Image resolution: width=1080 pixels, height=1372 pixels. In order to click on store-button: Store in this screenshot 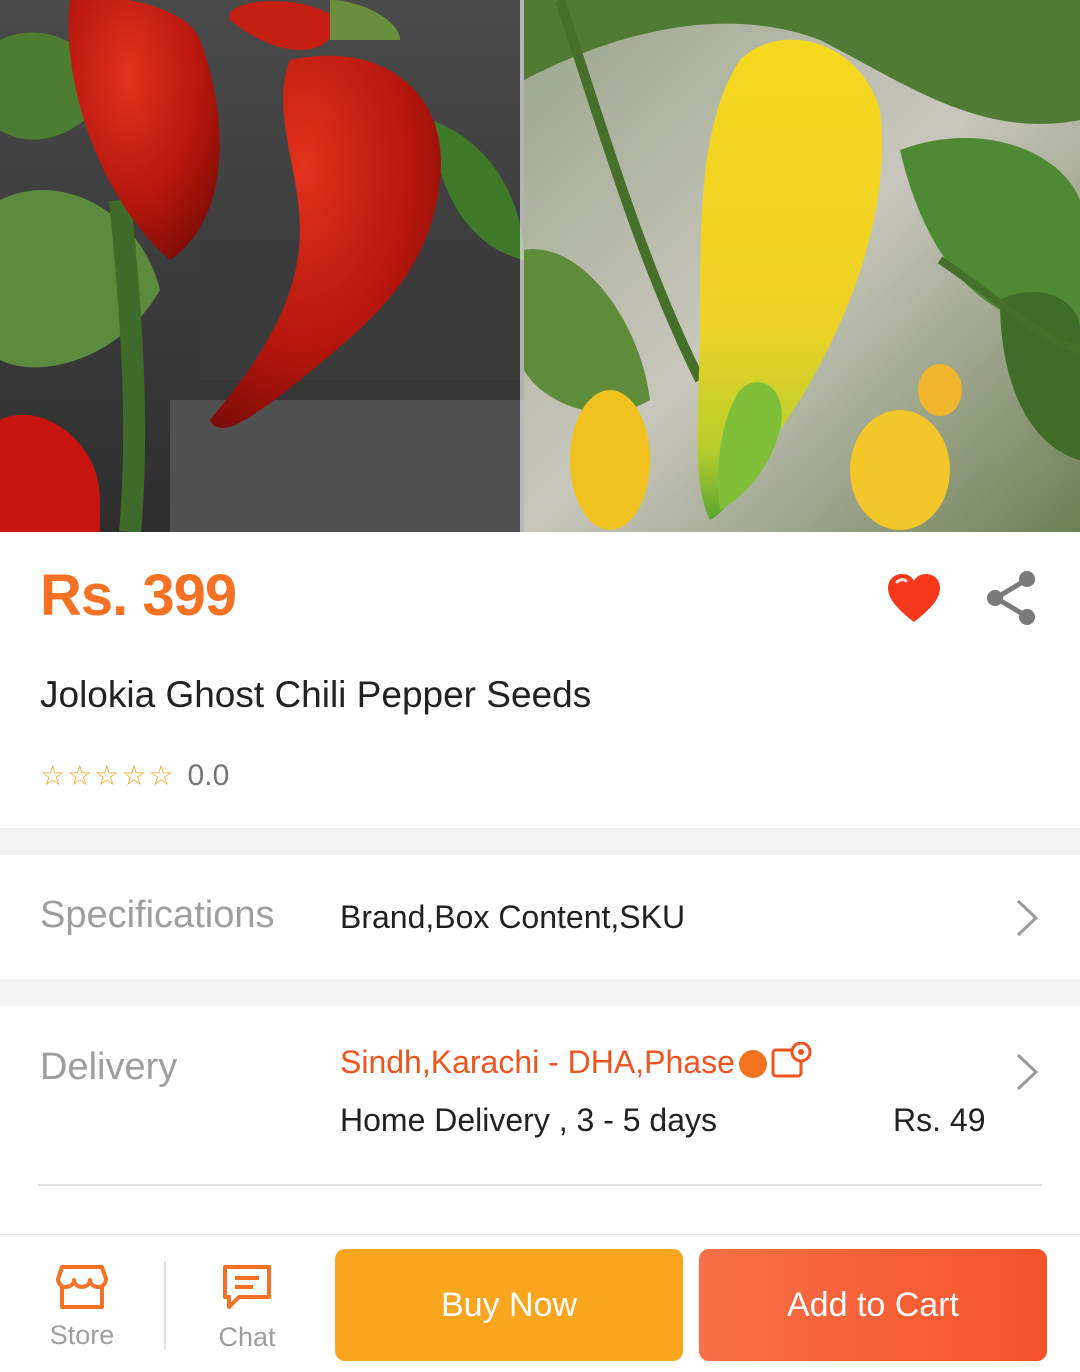, I will do `click(82, 1307)`.